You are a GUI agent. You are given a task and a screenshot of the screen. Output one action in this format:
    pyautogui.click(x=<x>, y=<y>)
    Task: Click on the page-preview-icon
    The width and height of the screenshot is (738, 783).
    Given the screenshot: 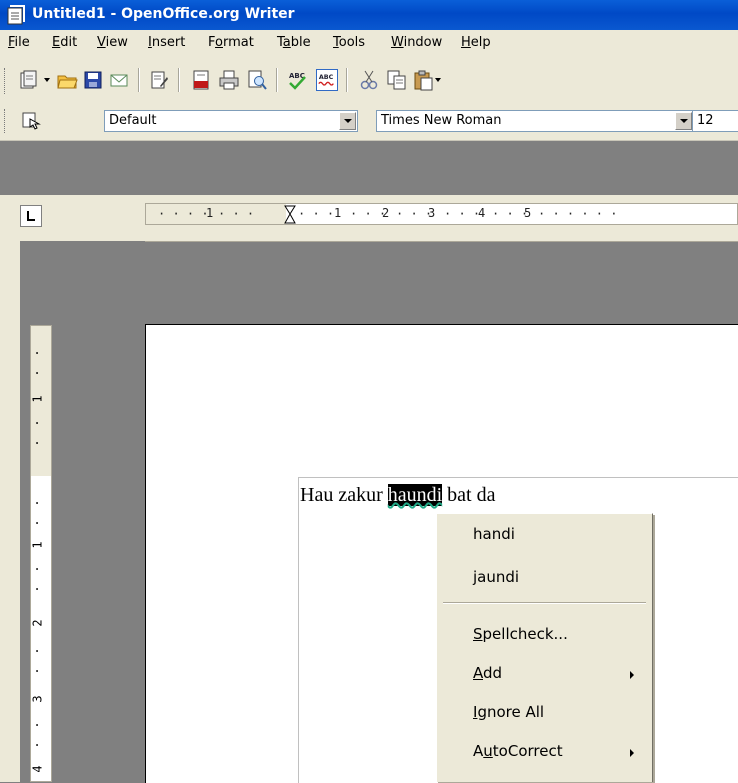 What is the action you would take?
    pyautogui.click(x=257, y=80)
    